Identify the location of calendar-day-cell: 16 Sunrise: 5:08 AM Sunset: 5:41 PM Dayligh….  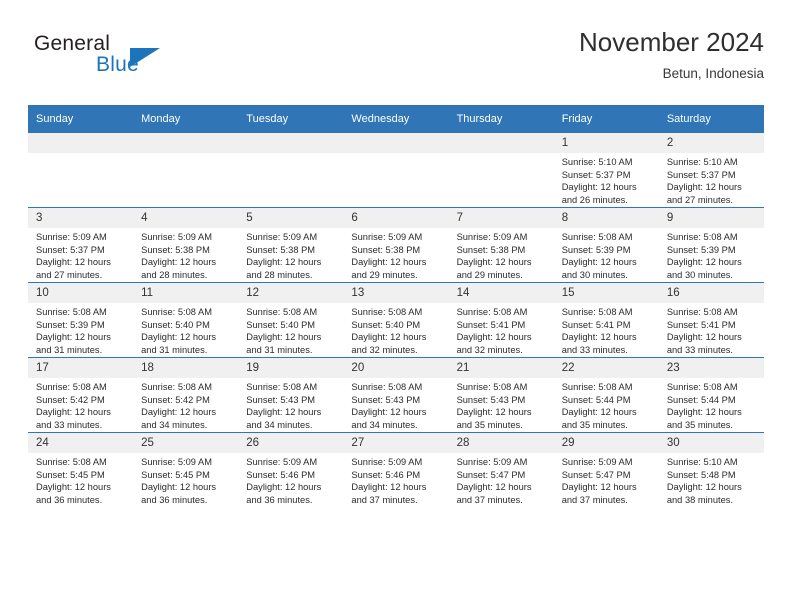
(711, 320).